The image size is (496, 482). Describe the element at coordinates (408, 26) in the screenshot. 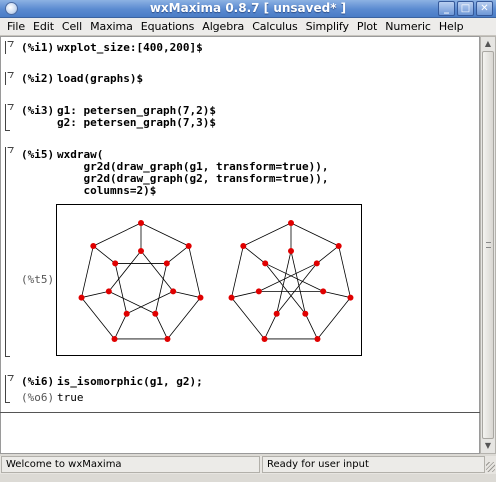

I see `menu-numeric: Numeric` at that location.